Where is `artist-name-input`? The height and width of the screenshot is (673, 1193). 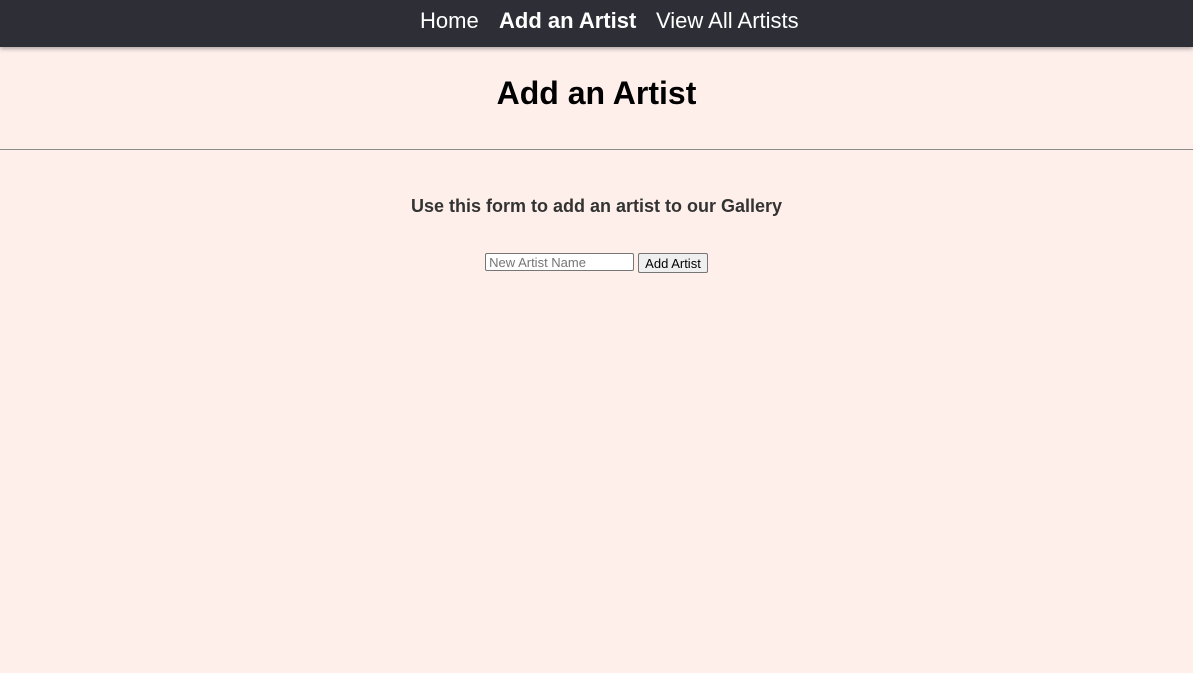
artist-name-input is located at coordinates (560, 262).